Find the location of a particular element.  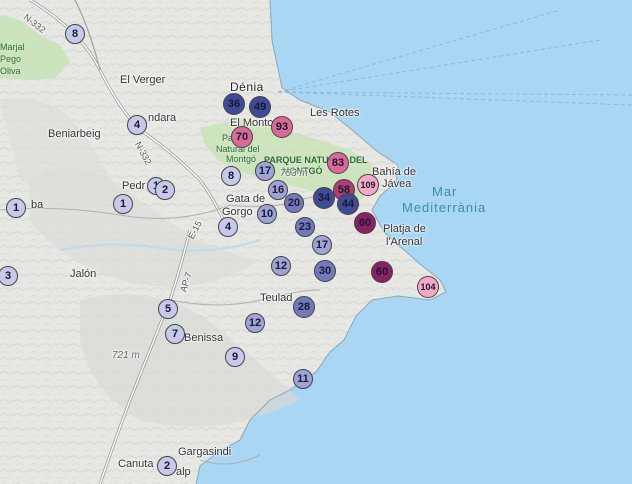

cluster-marker: 5 is located at coordinates (168, 309).